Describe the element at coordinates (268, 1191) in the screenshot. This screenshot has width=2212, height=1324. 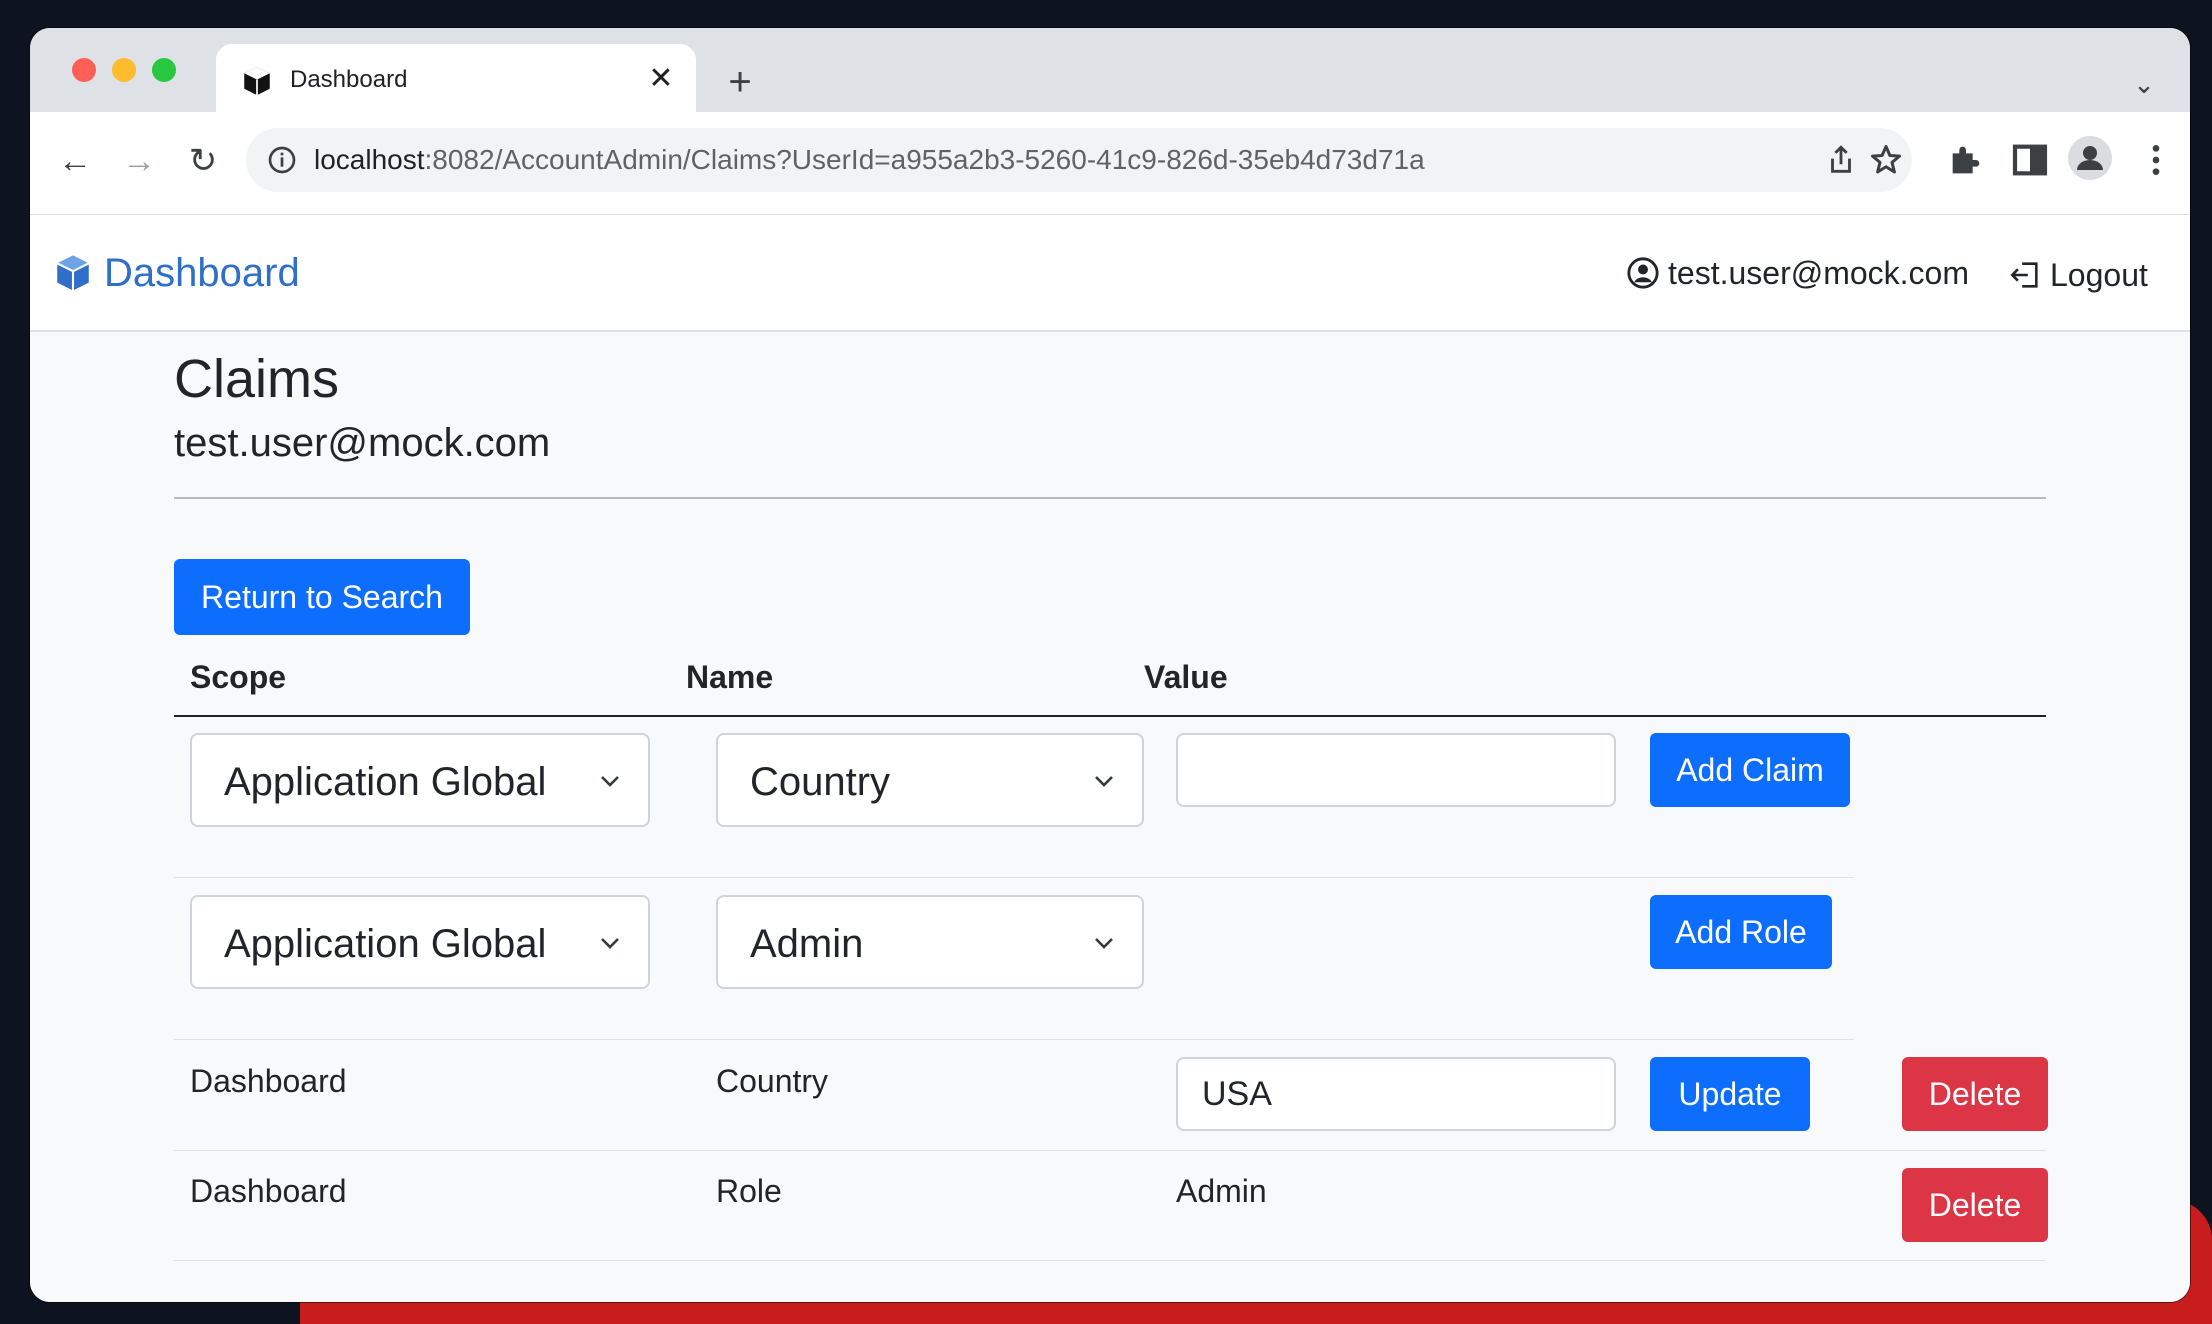
I see `row-2-scope: Dashboard` at that location.